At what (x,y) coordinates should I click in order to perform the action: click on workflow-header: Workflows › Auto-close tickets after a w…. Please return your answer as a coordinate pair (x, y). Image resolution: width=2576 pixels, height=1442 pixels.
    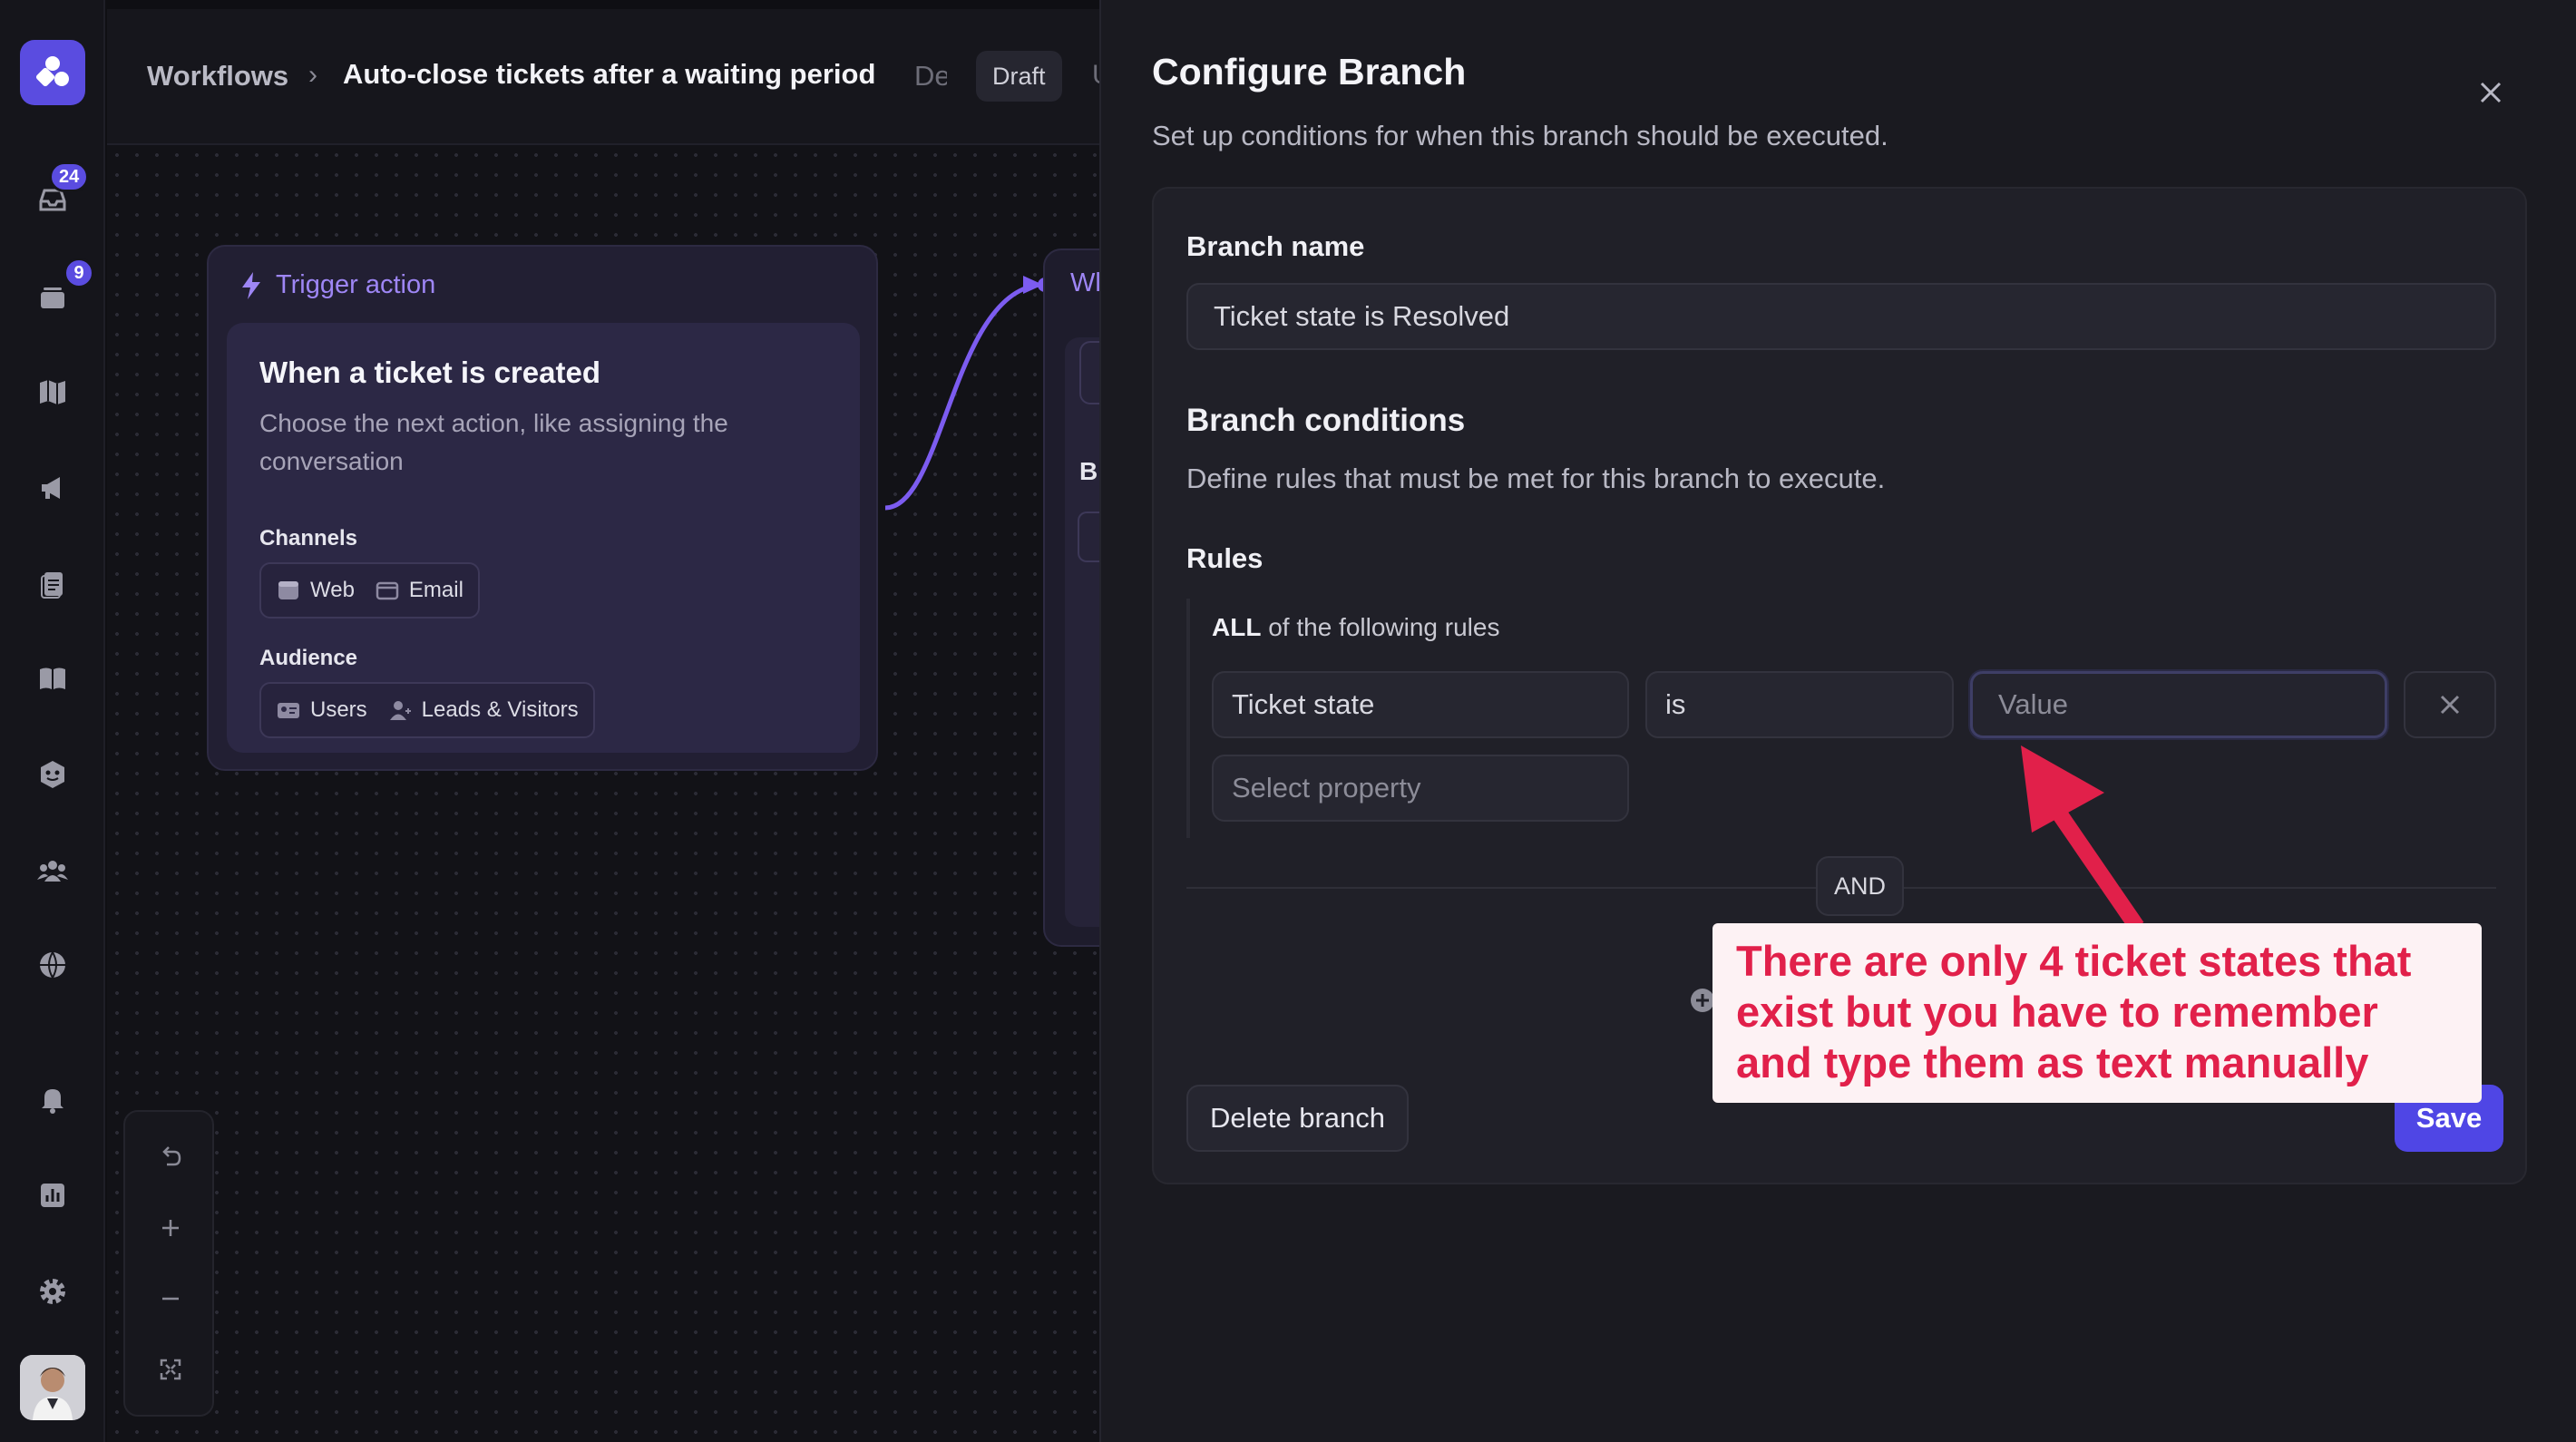
    Looking at the image, I should click on (609, 77).